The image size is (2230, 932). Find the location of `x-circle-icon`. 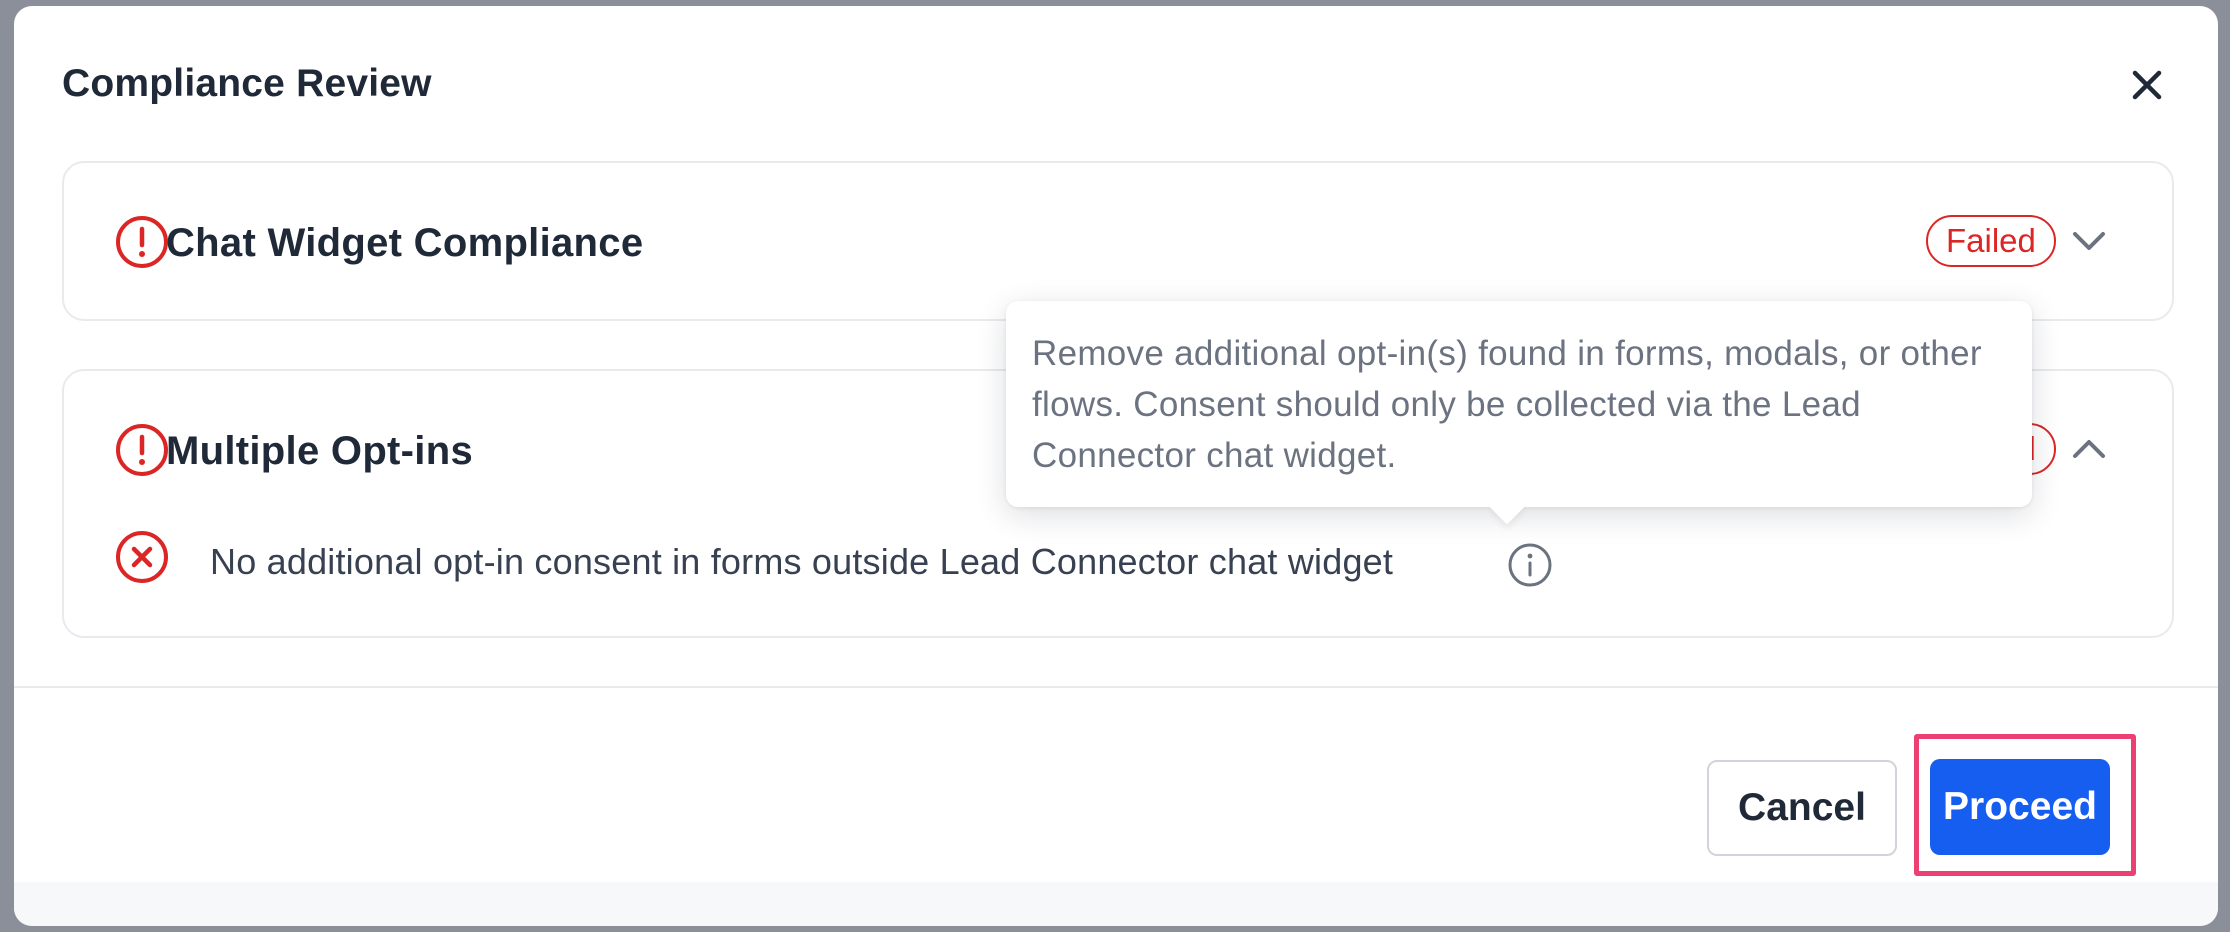

x-circle-icon is located at coordinates (142, 557).